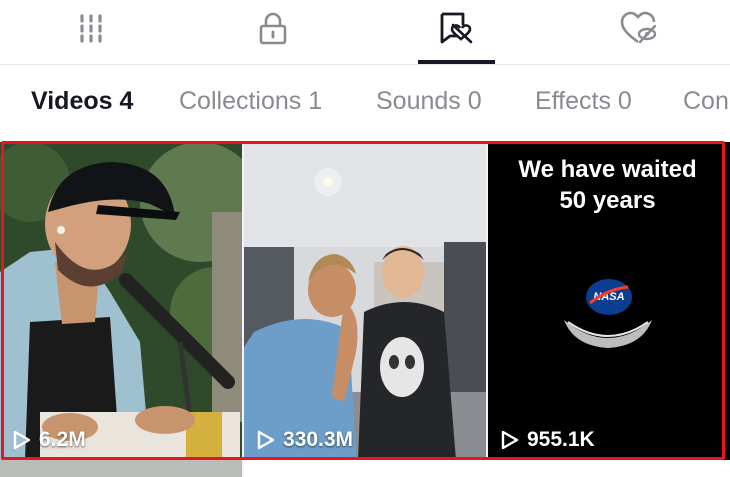 The image size is (730, 477). I want to click on video-1-play-count: 6.2M, so click(48, 440).